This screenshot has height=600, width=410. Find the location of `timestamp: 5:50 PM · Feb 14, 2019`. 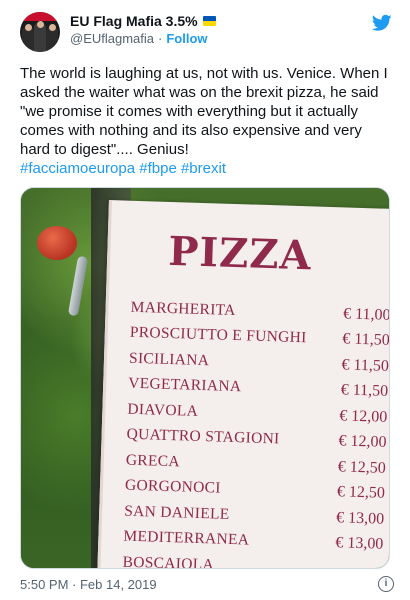

timestamp: 5:50 PM · Feb 14, 2019 is located at coordinates (88, 584).